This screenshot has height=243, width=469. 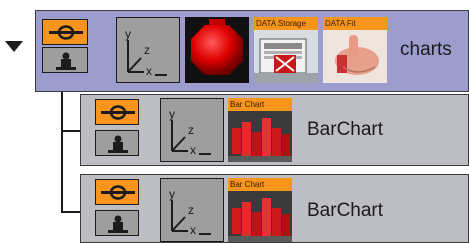 I want to click on data-storage-thumbnail: DATA Storage, so click(x=286, y=50).